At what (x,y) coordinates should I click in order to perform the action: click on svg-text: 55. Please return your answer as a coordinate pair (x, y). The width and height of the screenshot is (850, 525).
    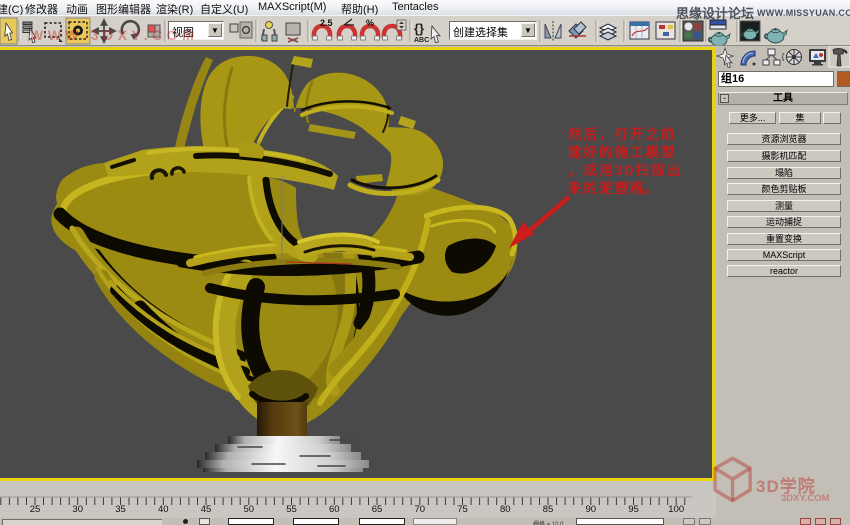
    Looking at the image, I should click on (291, 509).